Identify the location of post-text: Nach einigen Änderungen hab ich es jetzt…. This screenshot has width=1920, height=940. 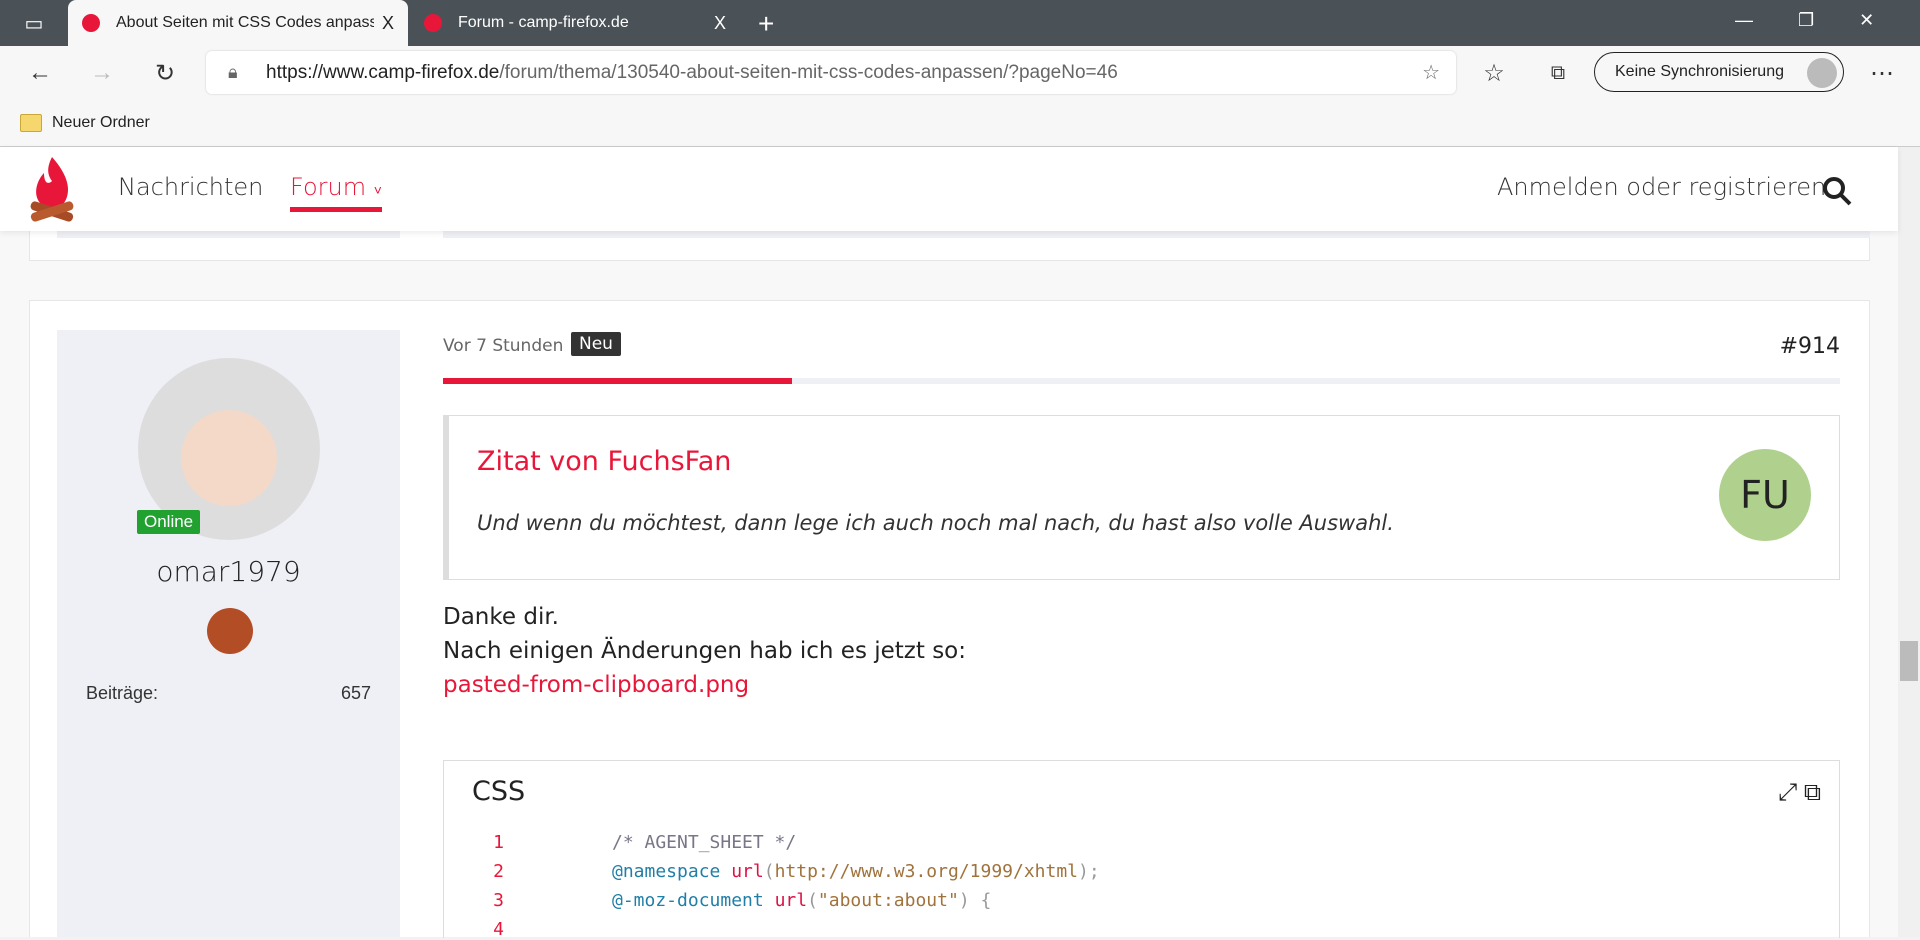
(705, 651).